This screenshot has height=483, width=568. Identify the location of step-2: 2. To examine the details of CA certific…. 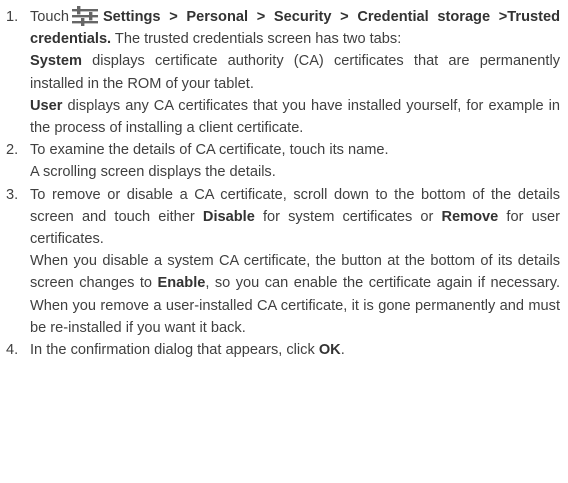
(283, 161).